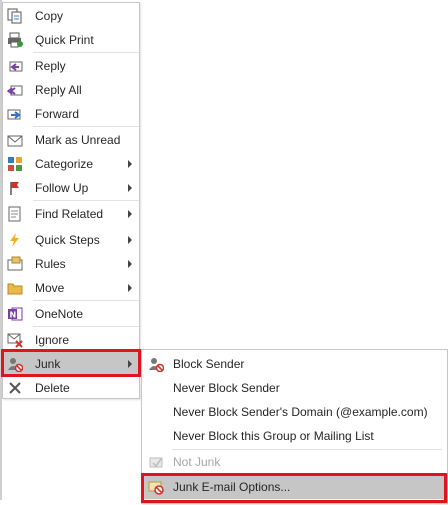 The height and width of the screenshot is (505, 448). I want to click on find-related-icon, so click(15, 214).